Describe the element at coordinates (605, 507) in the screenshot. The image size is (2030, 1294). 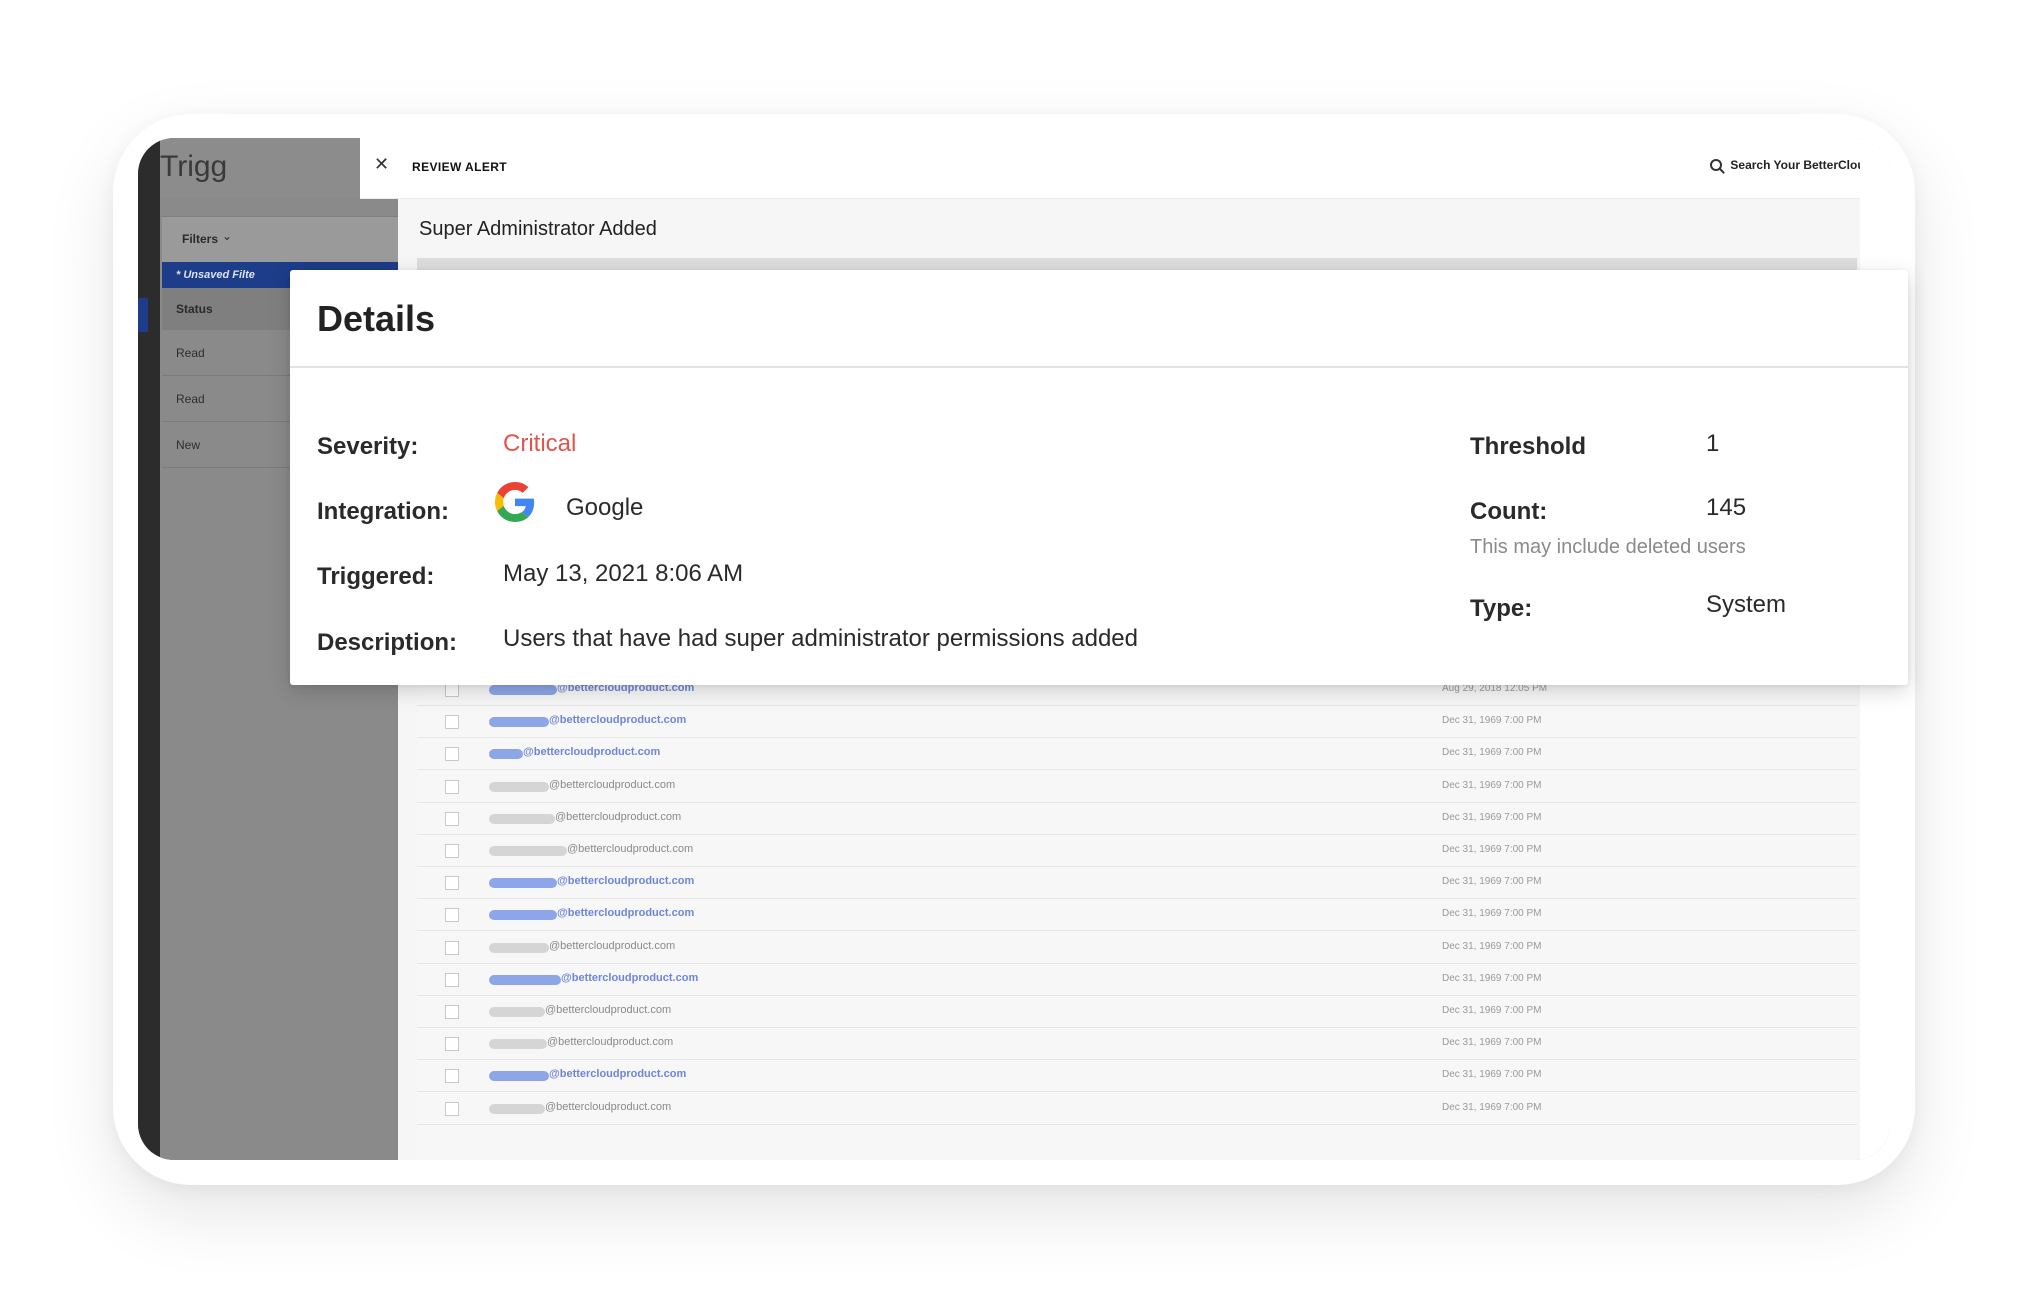
I see `integration-value: Google` at that location.